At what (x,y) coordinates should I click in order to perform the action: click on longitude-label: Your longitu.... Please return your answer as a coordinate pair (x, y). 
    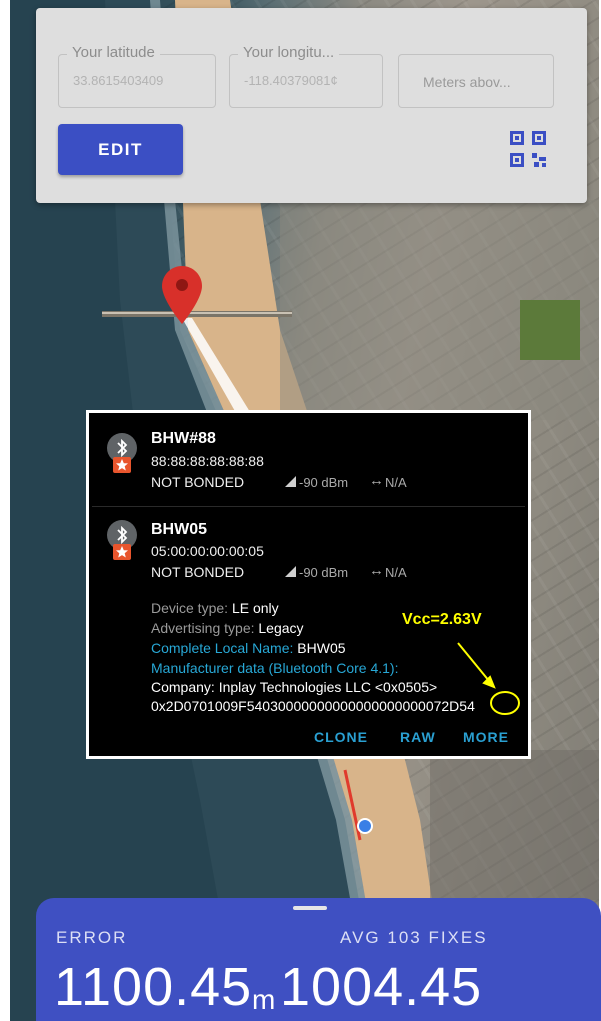
    Looking at the image, I should click on (289, 52).